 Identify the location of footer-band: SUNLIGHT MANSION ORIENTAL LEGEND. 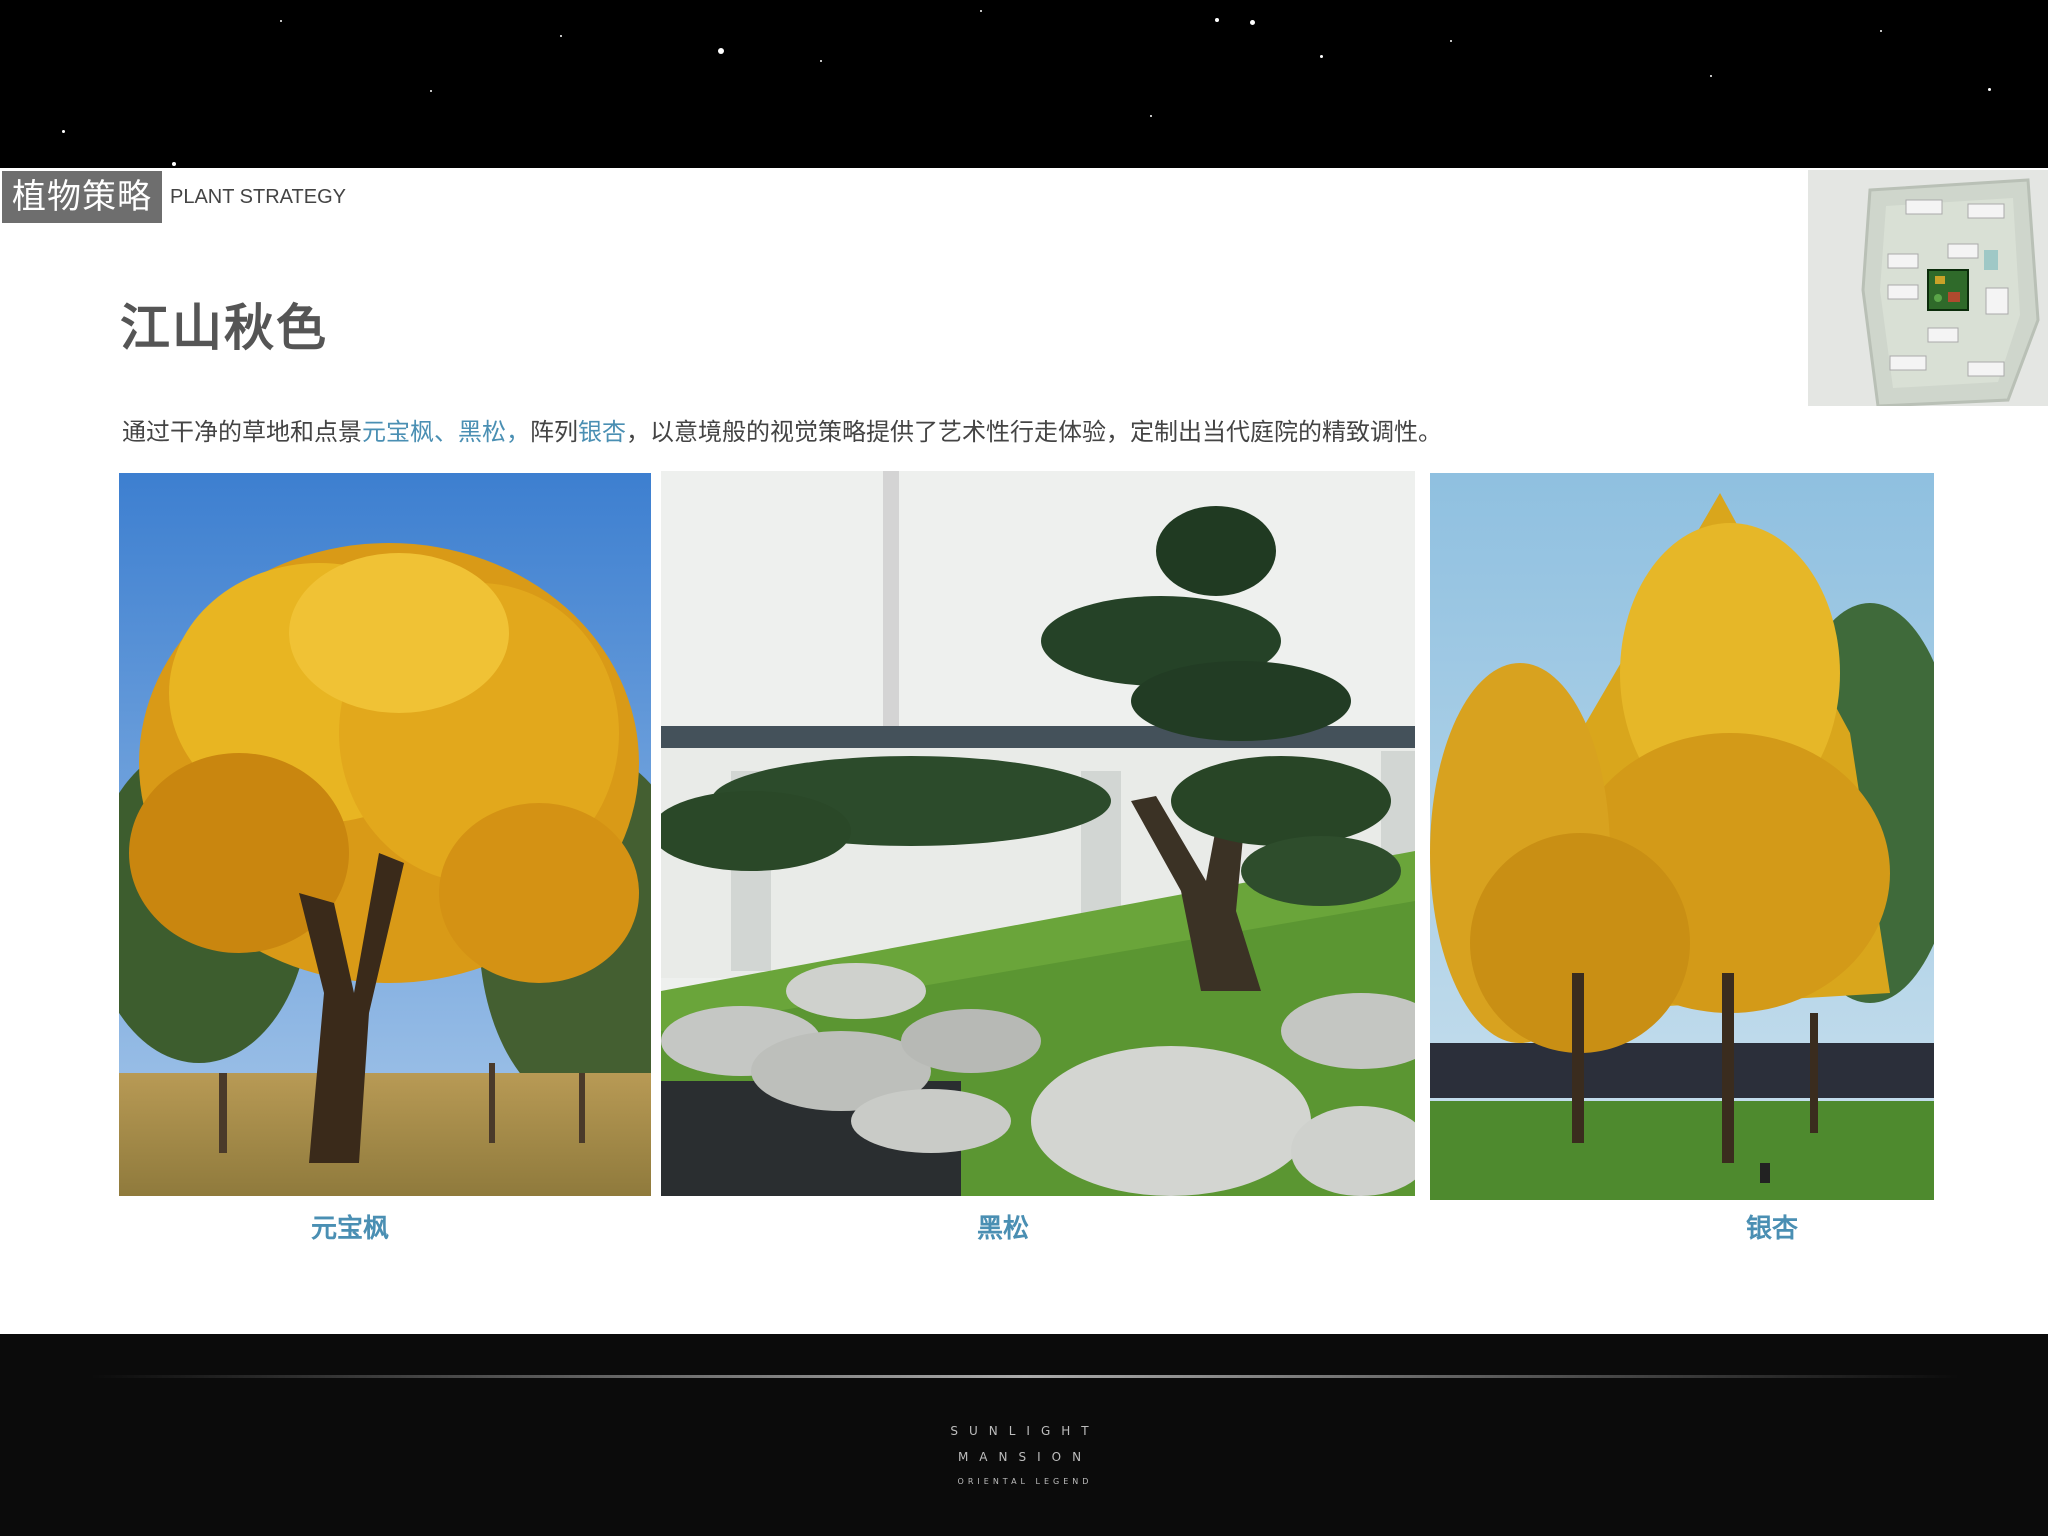
(1024, 1435).